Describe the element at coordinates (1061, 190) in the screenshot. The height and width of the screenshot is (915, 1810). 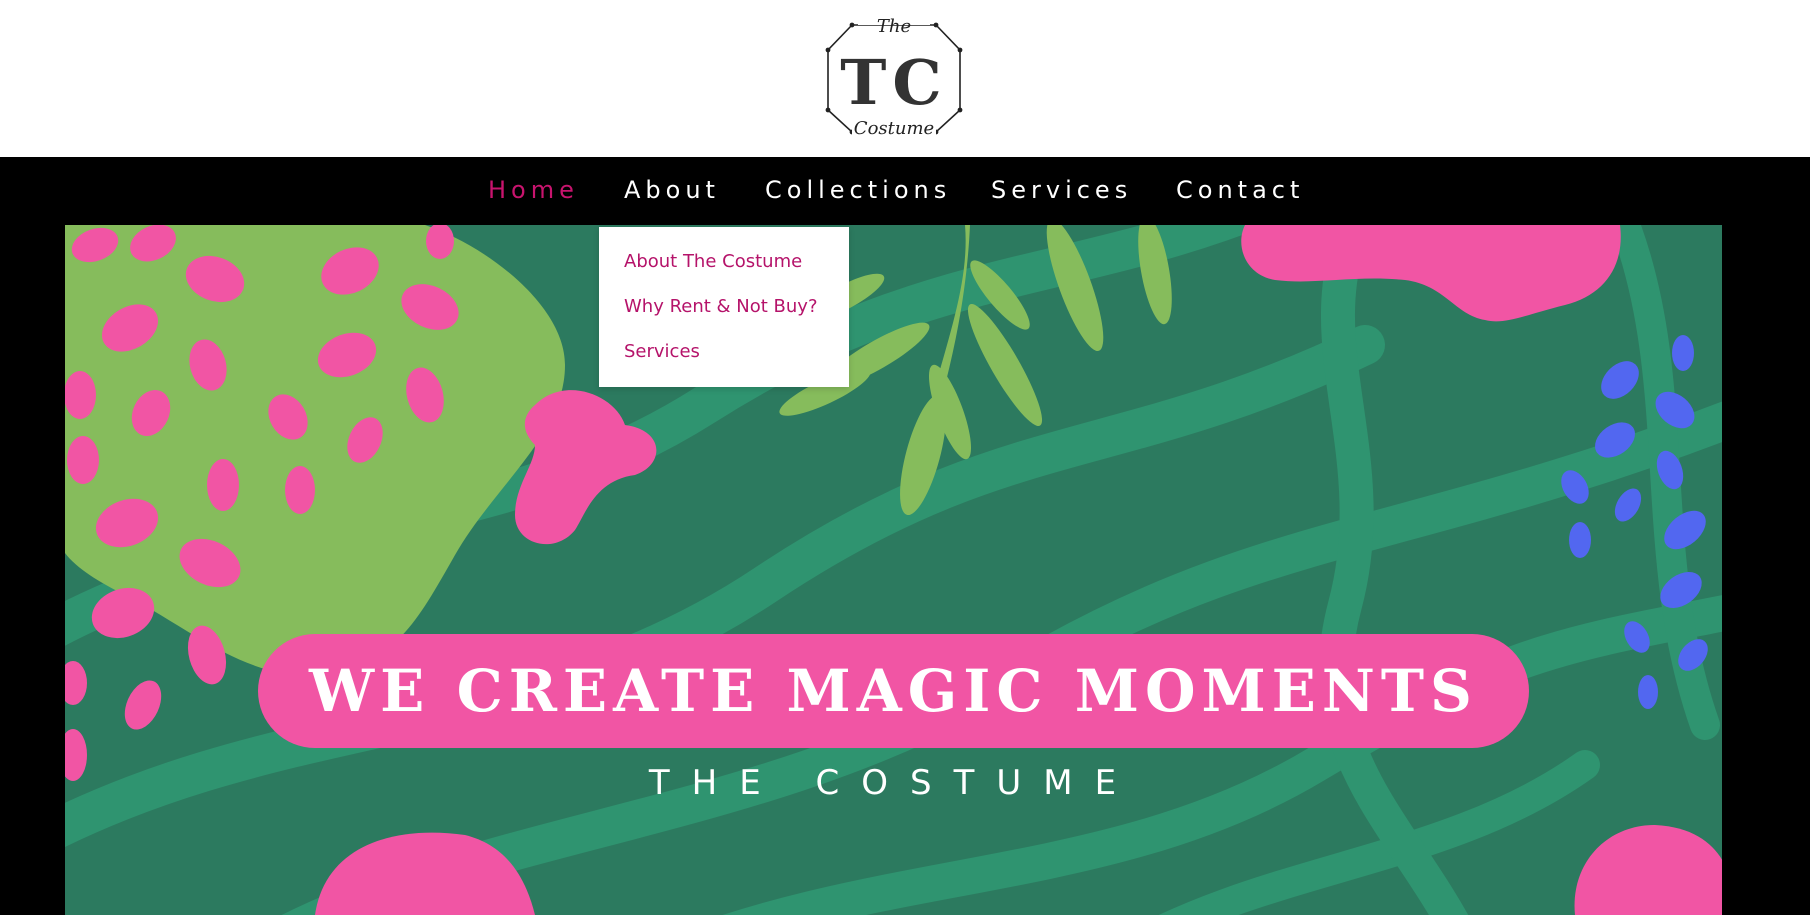
I see `nav-services: Services` at that location.